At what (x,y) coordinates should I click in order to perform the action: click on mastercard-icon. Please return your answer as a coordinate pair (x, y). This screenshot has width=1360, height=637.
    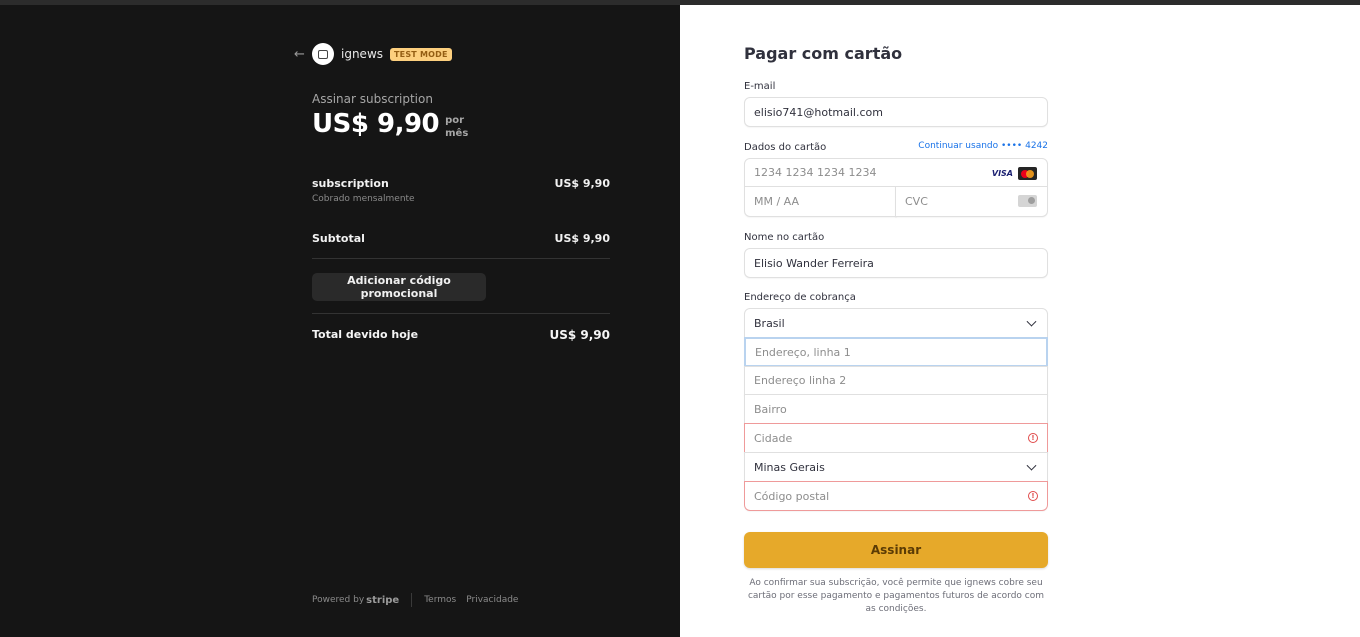
    Looking at the image, I should click on (1027, 173).